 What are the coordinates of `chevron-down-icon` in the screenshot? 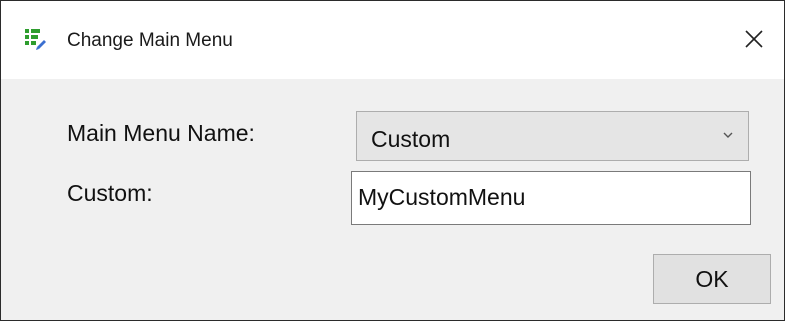 It's located at (728, 135).